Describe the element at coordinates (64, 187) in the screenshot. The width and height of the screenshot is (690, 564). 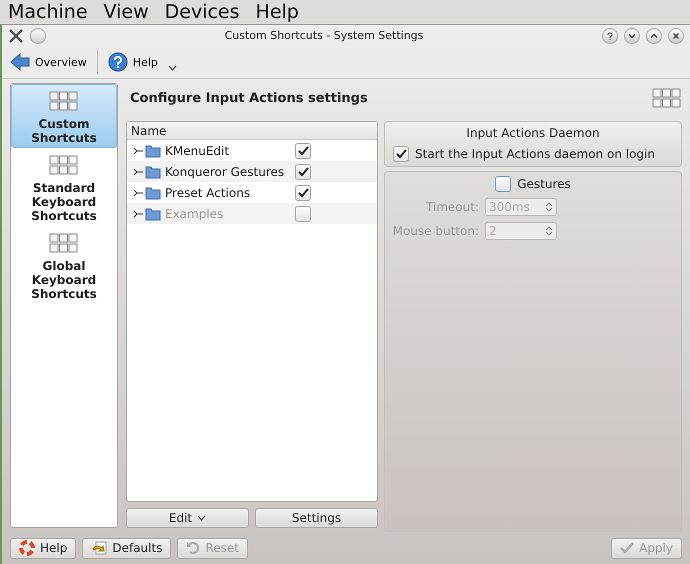
I see `sidebar-item: Standard Keyboard Shortcuts` at that location.